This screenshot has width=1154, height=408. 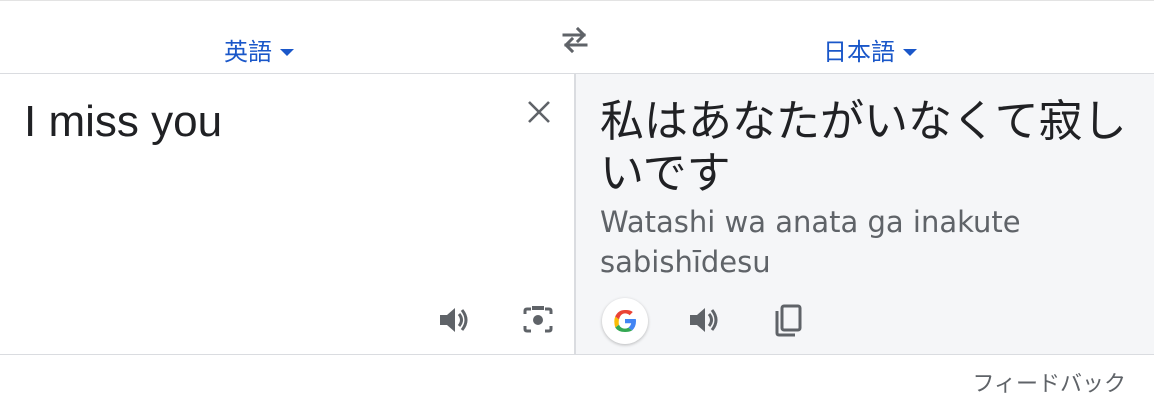 I want to click on close-icon, so click(x=539, y=112).